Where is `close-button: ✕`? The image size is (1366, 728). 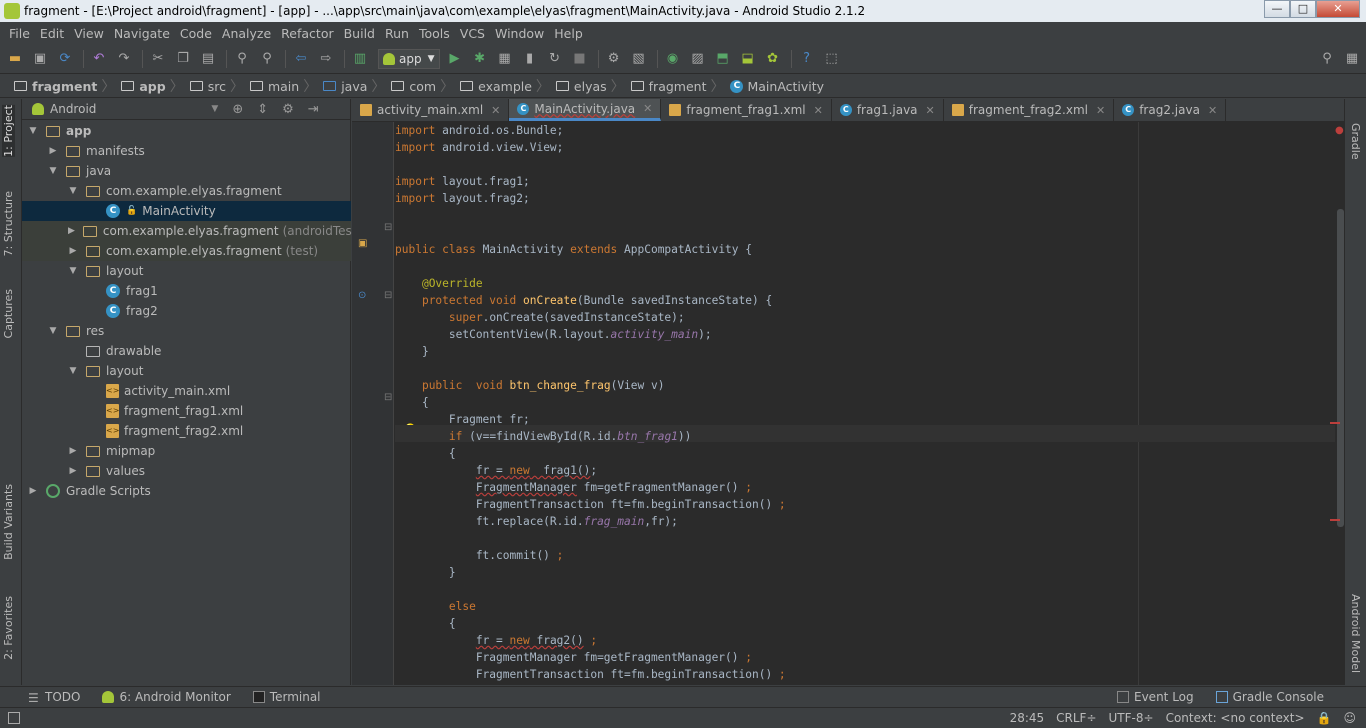 close-button: ✕ is located at coordinates (1338, 9).